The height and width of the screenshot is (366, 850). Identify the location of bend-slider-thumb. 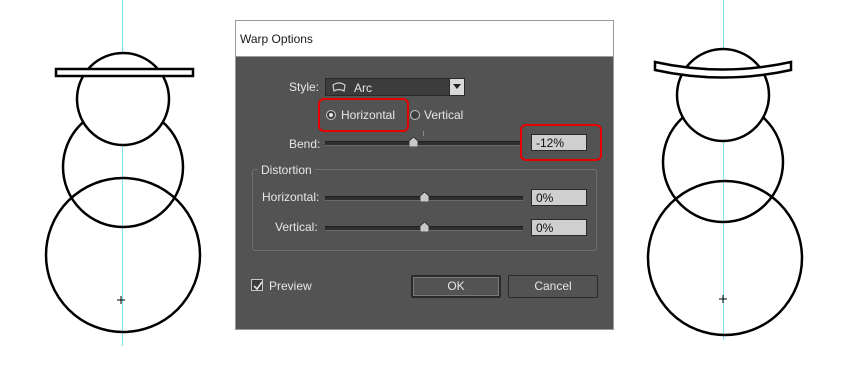
(413, 142).